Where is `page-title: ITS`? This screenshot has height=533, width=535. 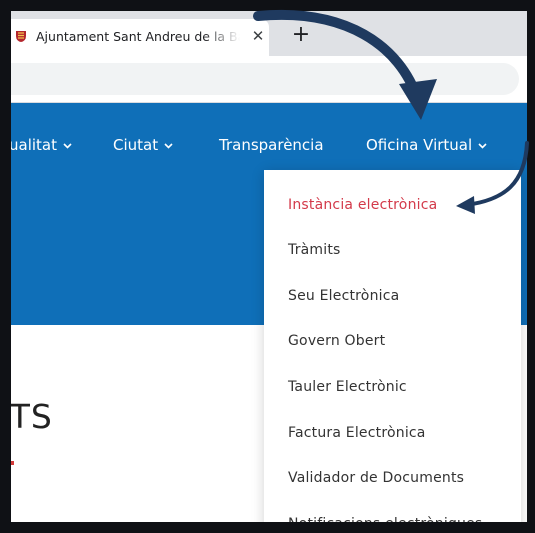
page-title: ITS is located at coordinates (26, 416).